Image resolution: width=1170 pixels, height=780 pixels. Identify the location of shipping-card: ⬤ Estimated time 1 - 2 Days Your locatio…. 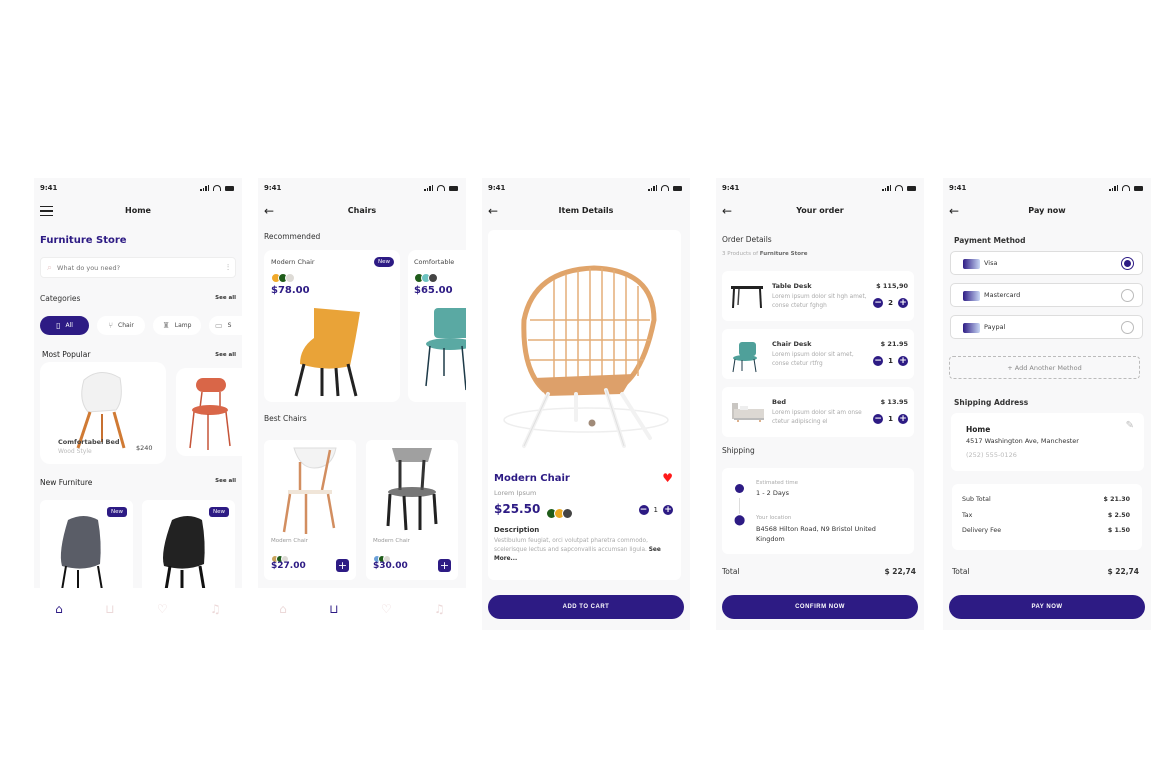
(818, 511).